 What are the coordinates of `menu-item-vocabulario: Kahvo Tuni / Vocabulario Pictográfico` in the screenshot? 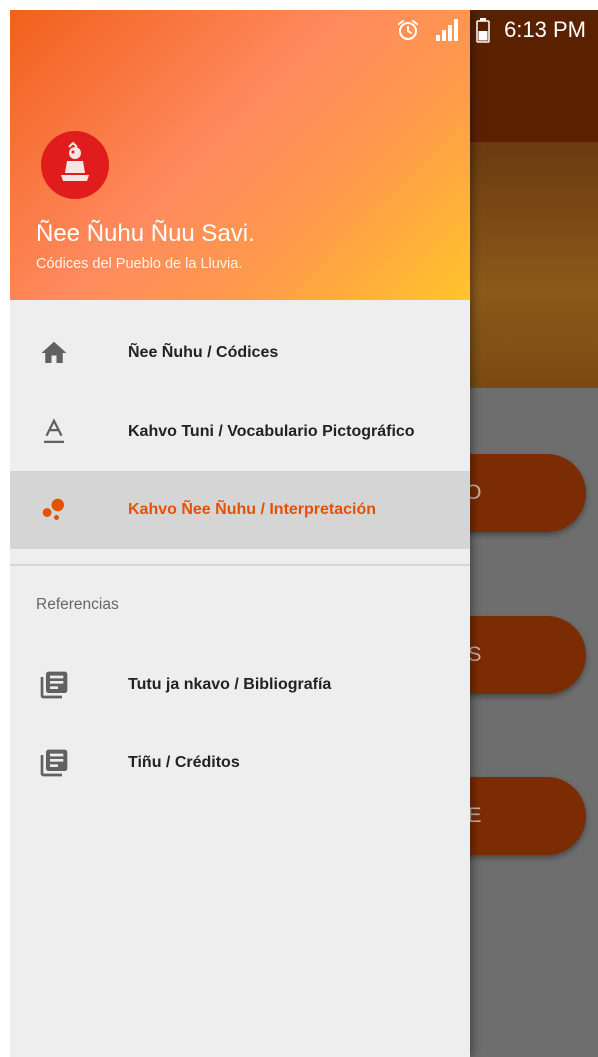 It's located at (240, 432).